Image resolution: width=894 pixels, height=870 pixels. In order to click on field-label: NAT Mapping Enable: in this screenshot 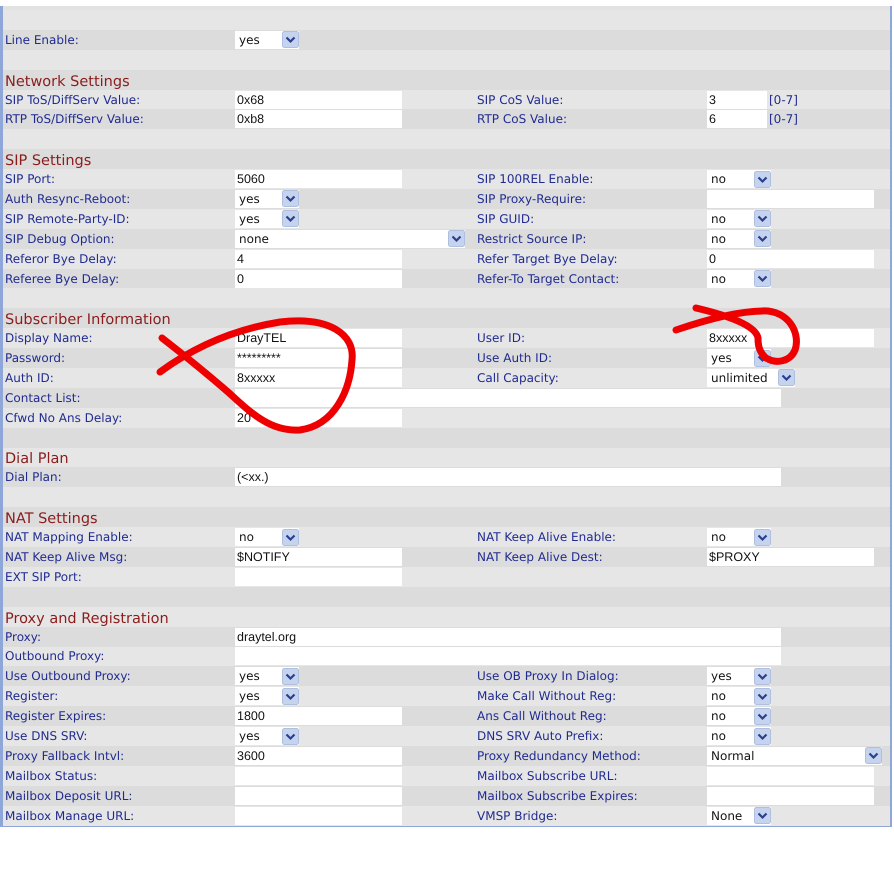, I will do `click(69, 537)`.